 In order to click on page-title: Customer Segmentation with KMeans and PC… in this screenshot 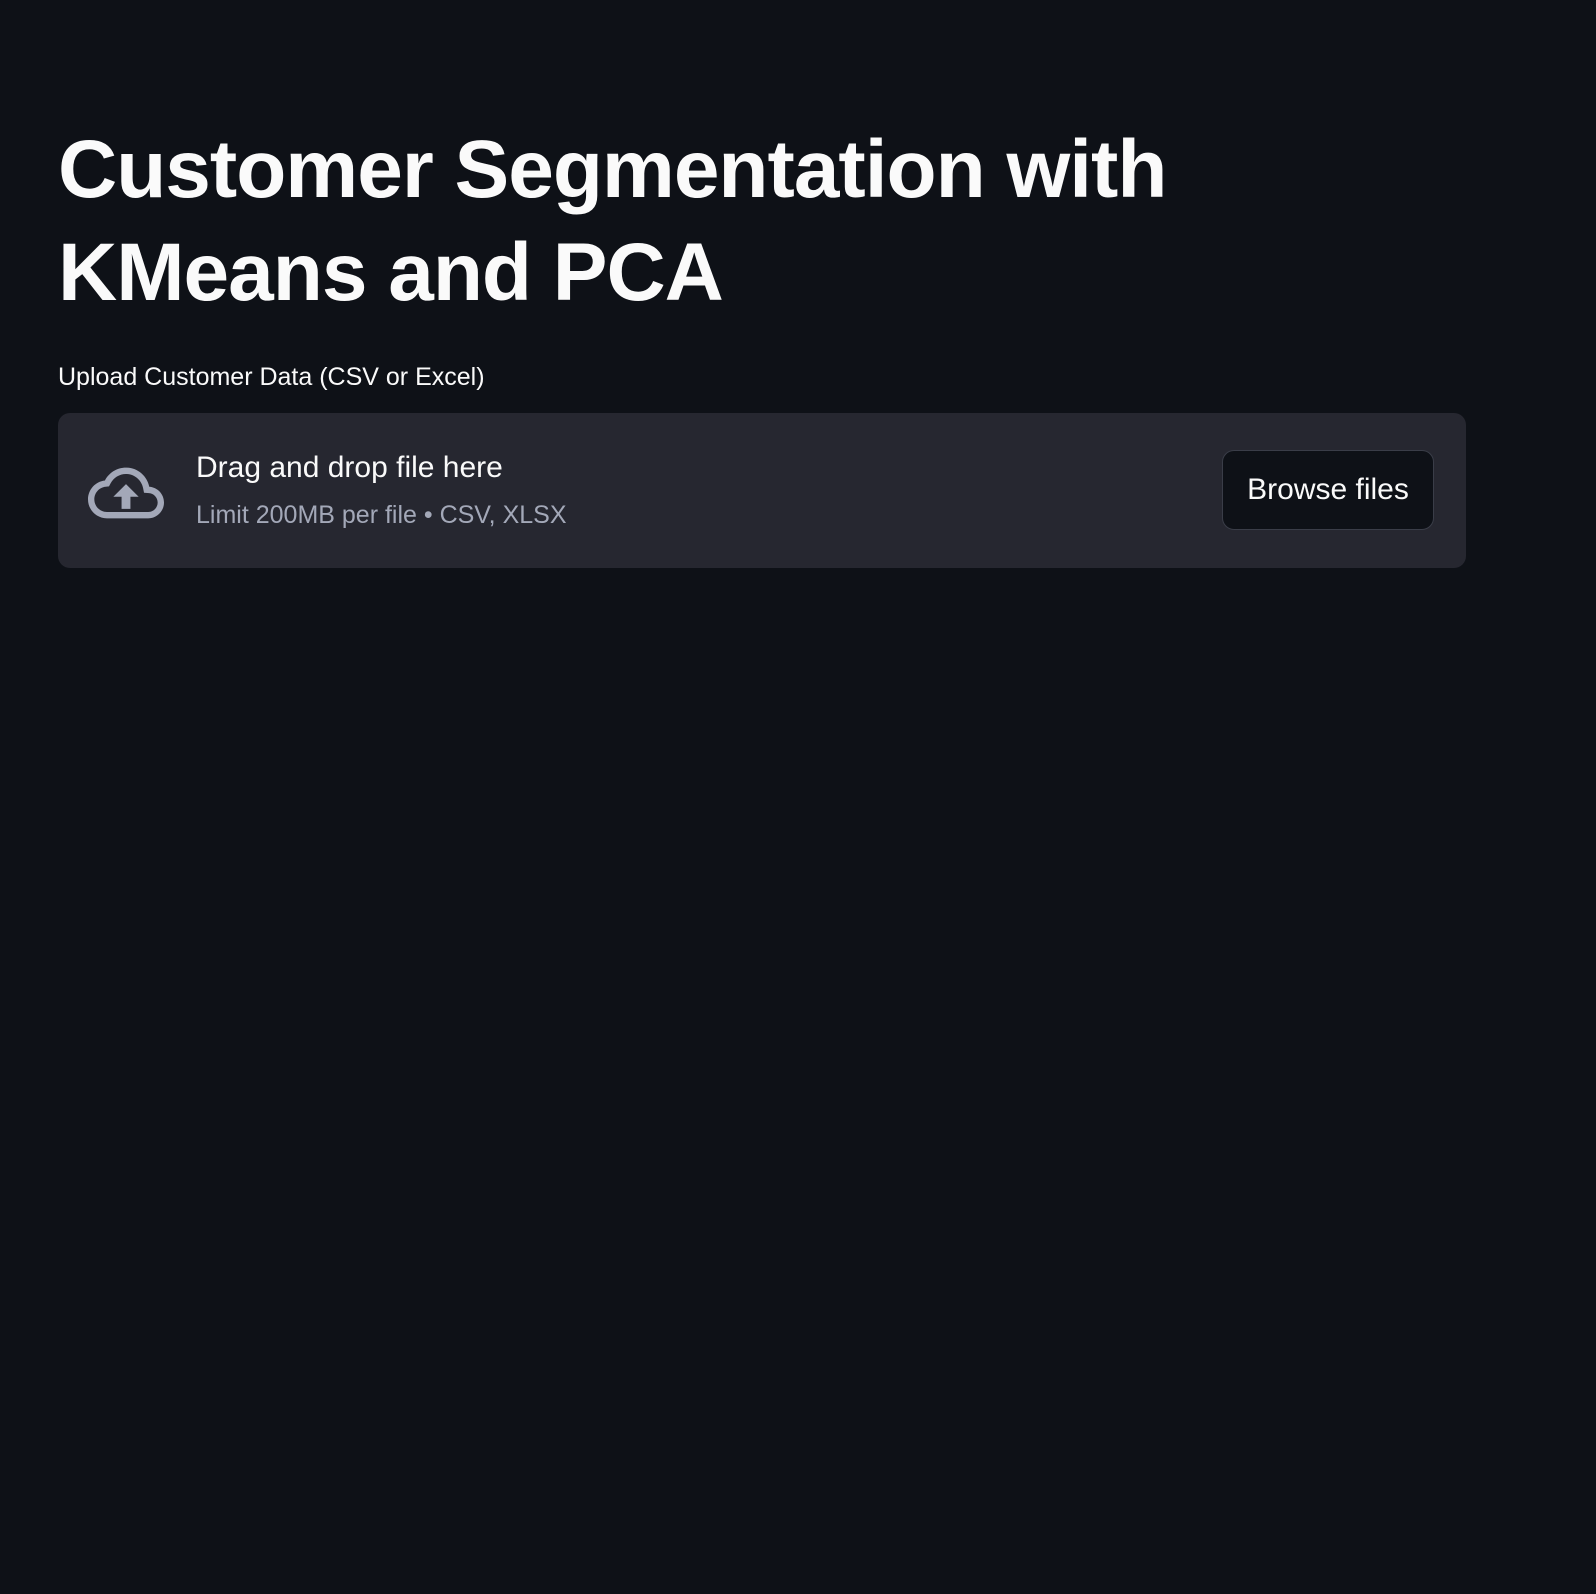, I will do `click(612, 221)`.